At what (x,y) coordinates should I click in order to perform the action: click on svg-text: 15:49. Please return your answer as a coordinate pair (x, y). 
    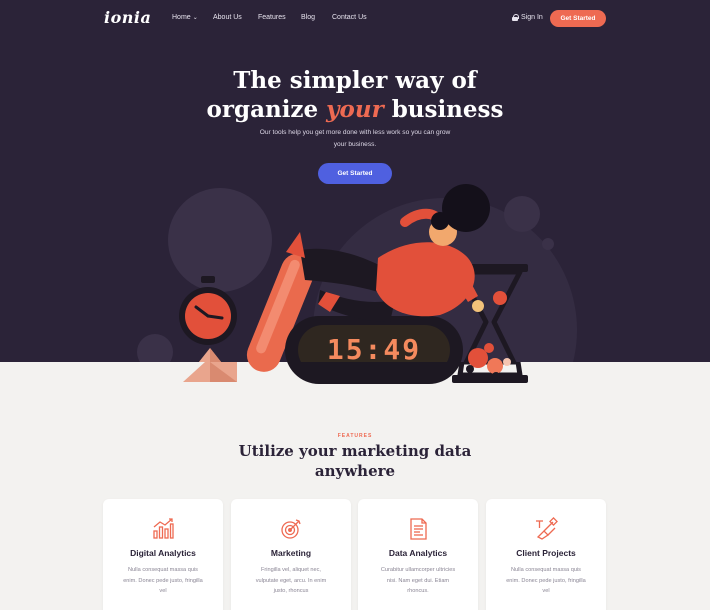
    Looking at the image, I should click on (374, 347).